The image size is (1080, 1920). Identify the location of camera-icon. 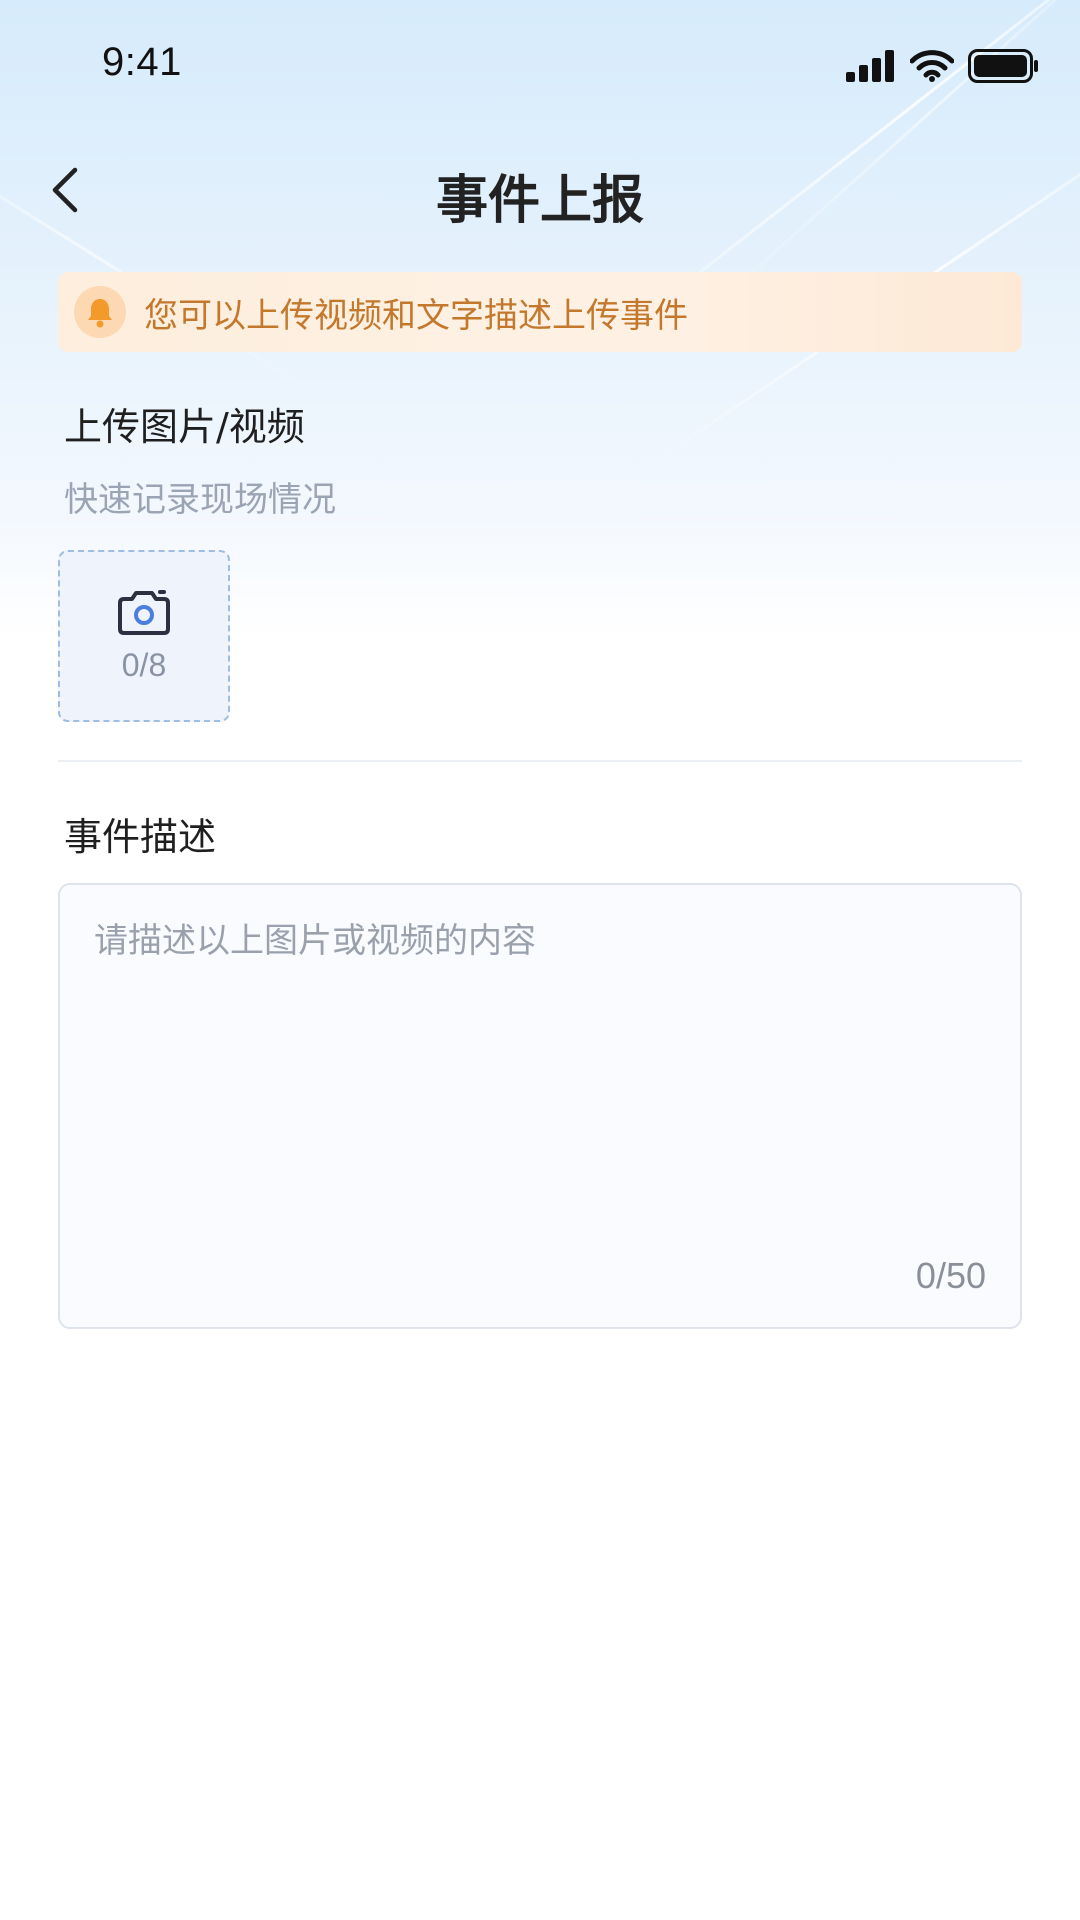
(144, 612).